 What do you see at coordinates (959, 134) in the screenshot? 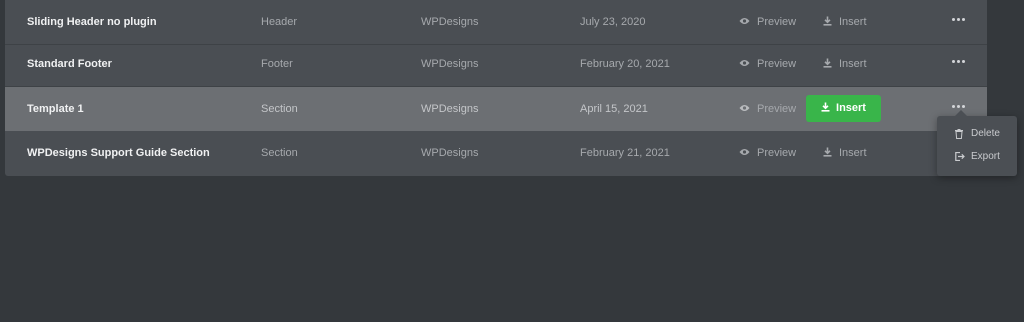
I see `trash-icon` at bounding box center [959, 134].